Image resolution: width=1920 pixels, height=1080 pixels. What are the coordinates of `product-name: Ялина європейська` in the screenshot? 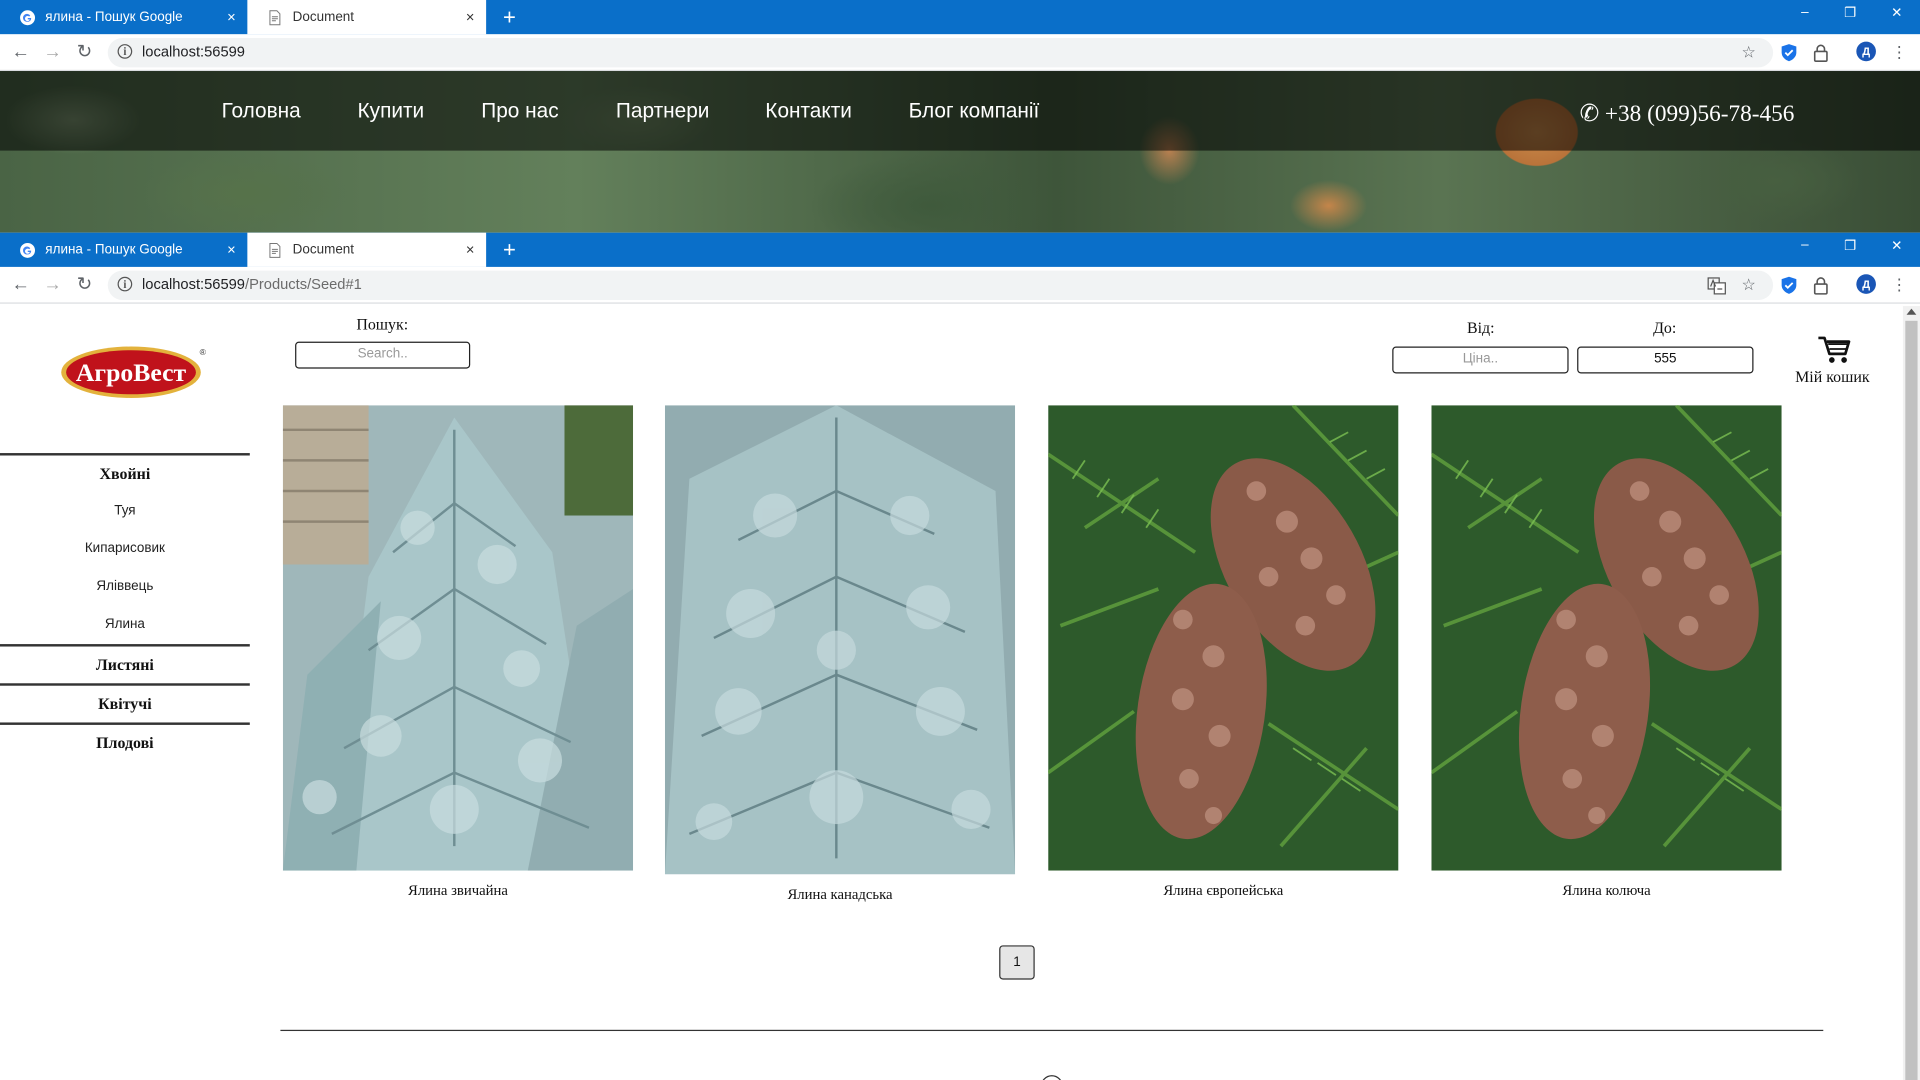 It's located at (1223, 891).